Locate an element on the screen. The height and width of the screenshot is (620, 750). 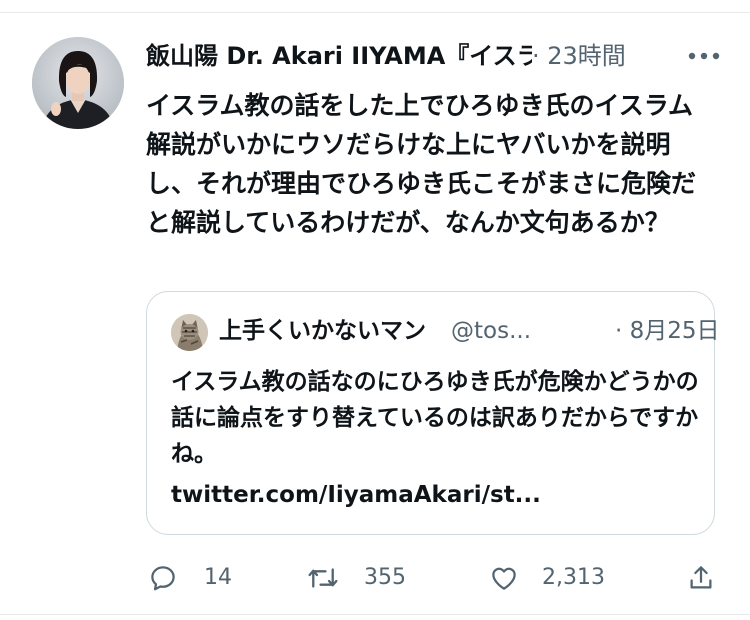
retweet-count: 355 is located at coordinates (385, 577).